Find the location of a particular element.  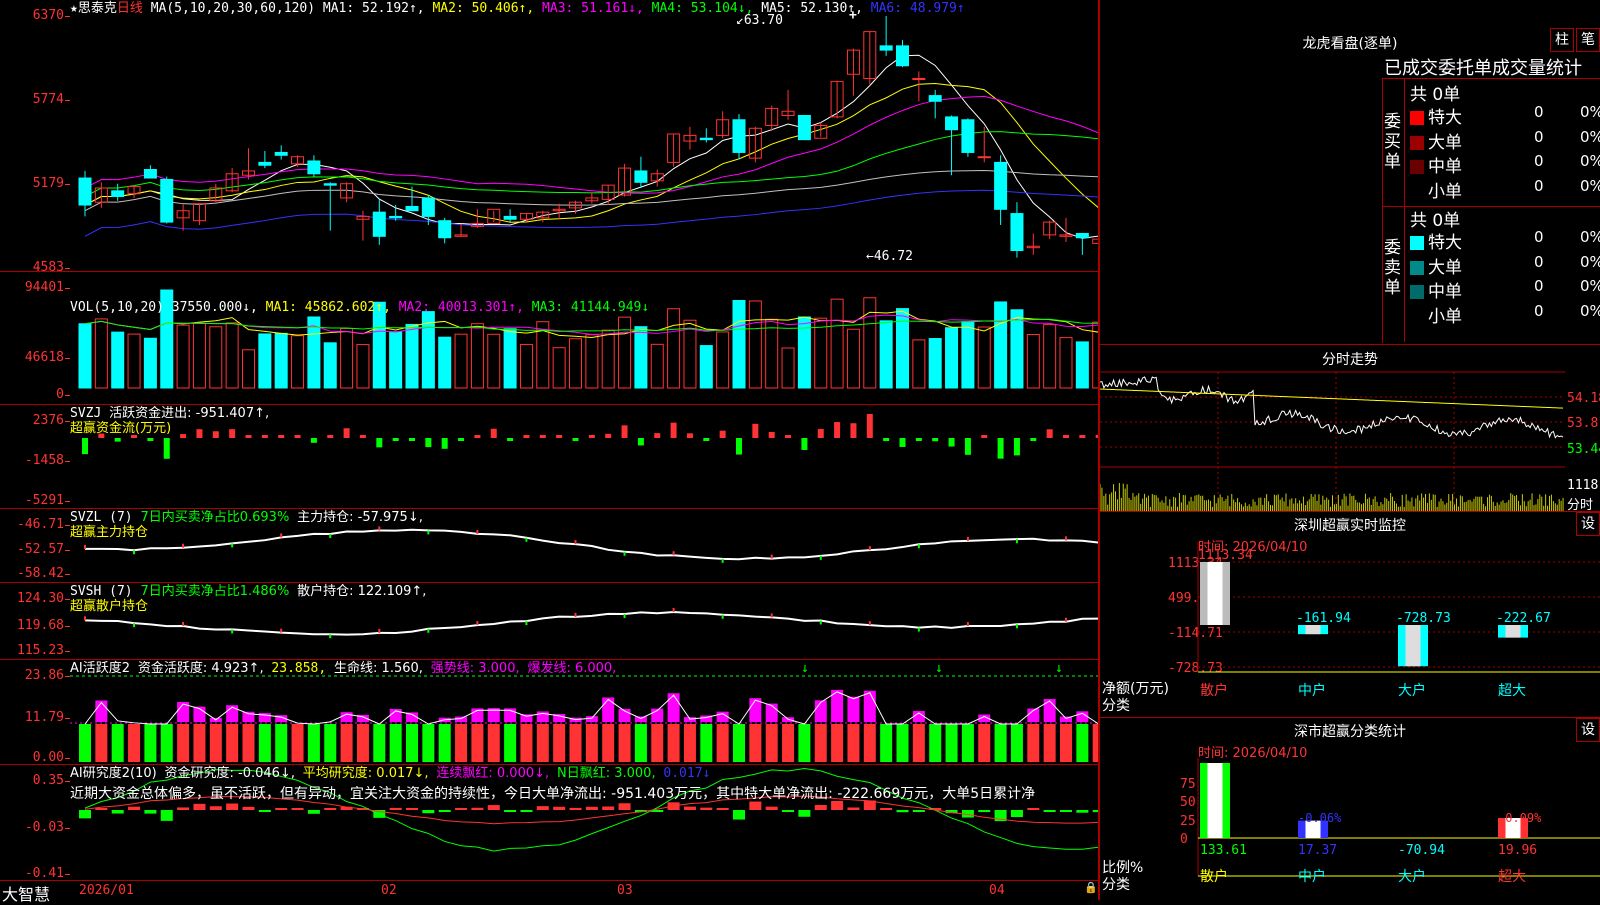

svzl-y-label: -58.42 is located at coordinates (36, 573).